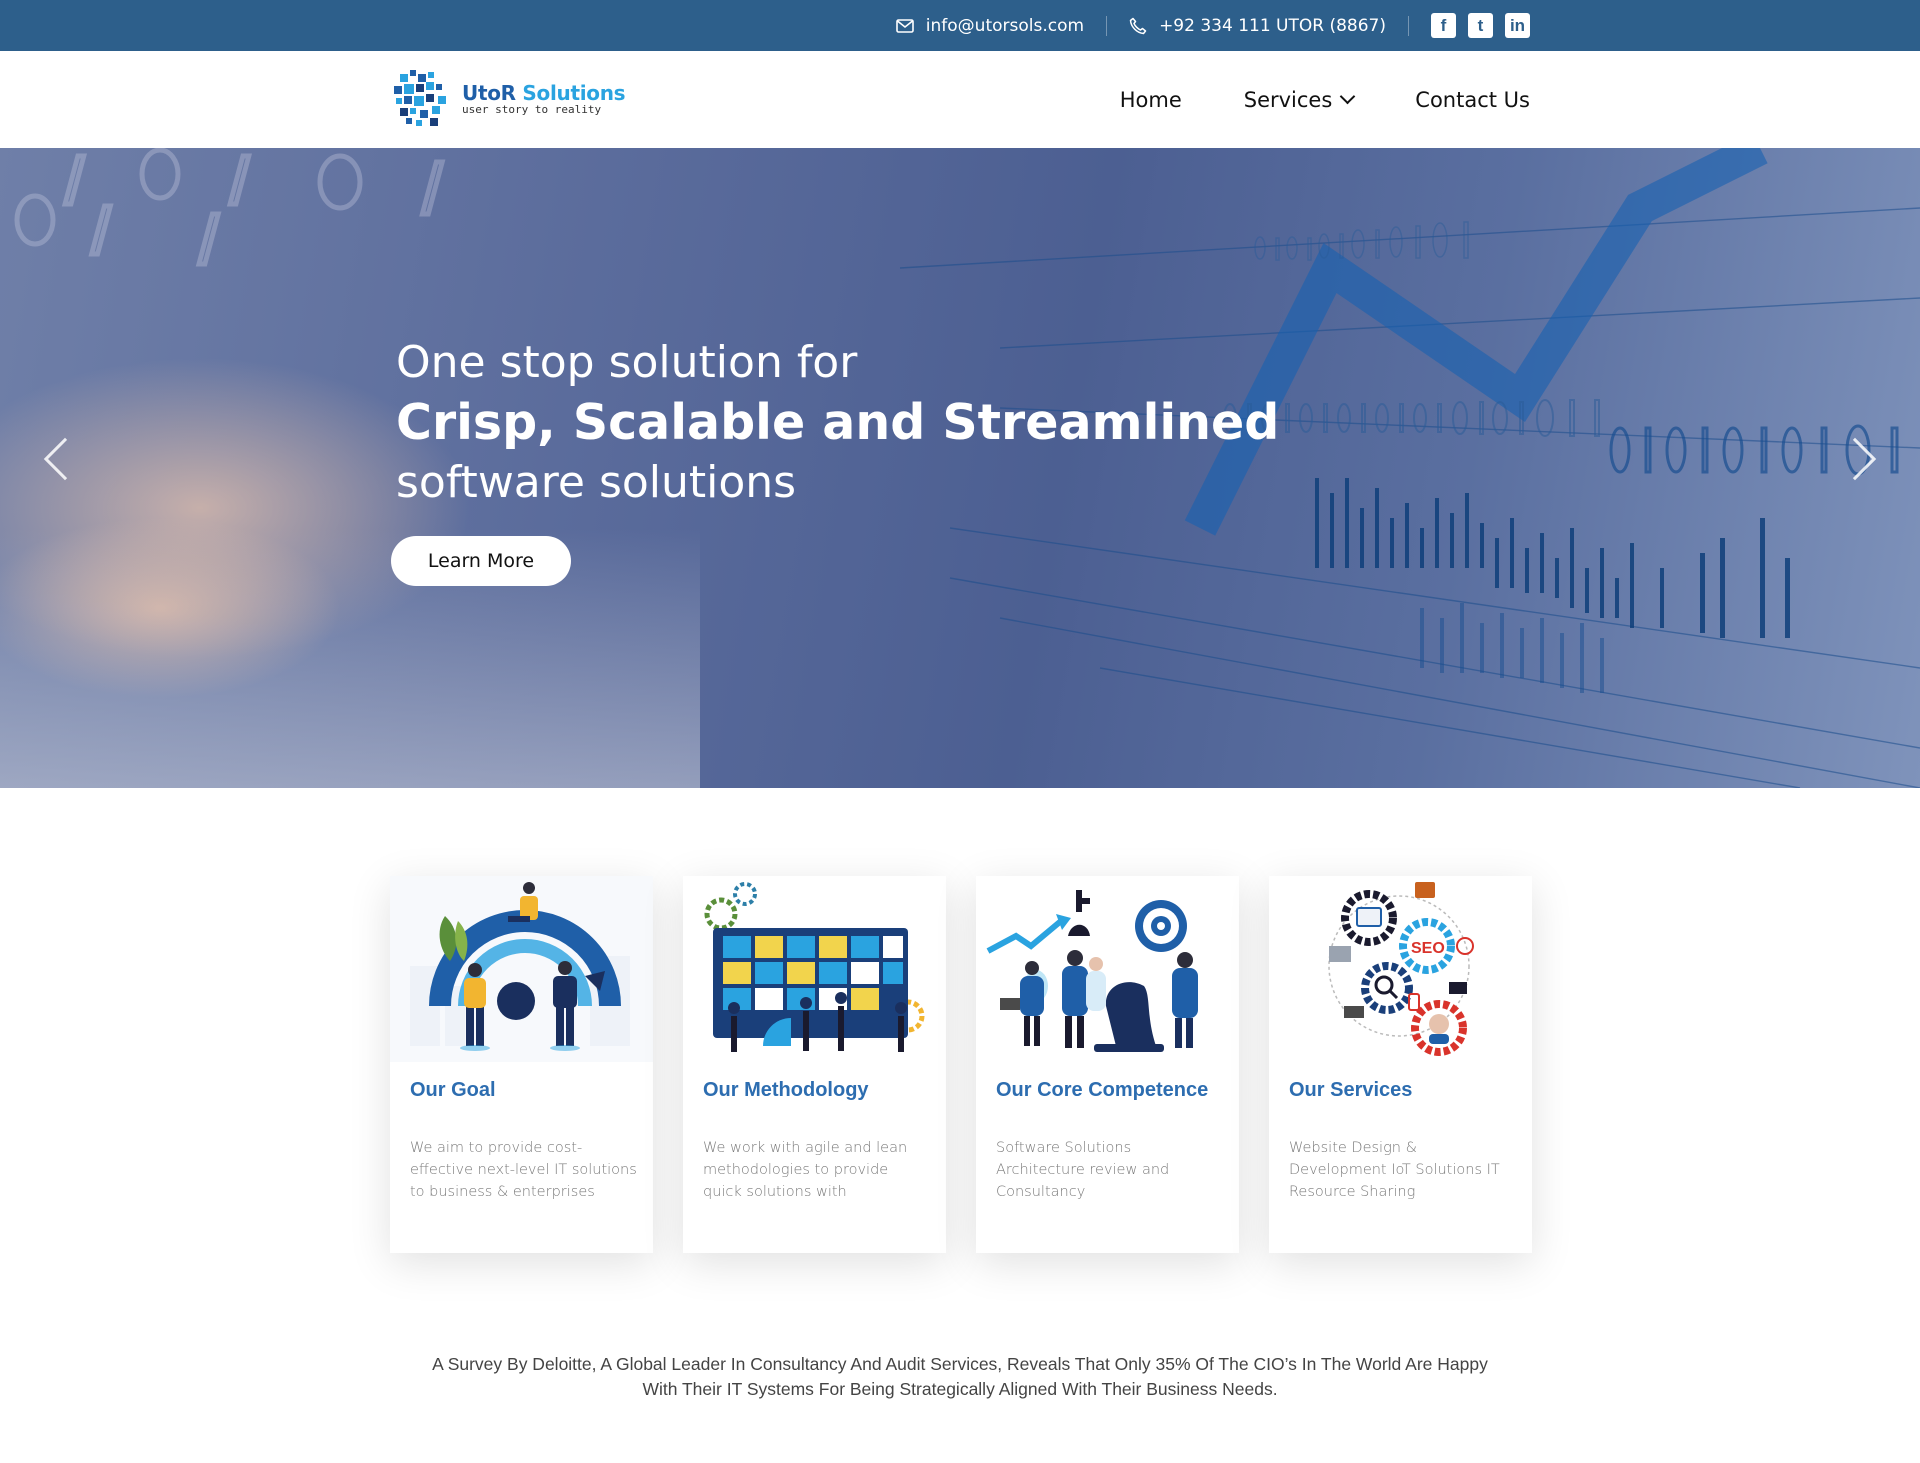 The image size is (1920, 1463). I want to click on site-logo: UtoR Solutions user story to reality, so click(509, 98).